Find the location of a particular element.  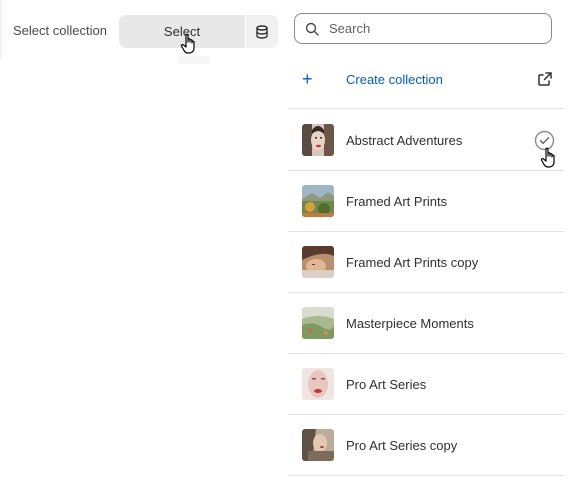

plus-icon: + is located at coordinates (307, 79).